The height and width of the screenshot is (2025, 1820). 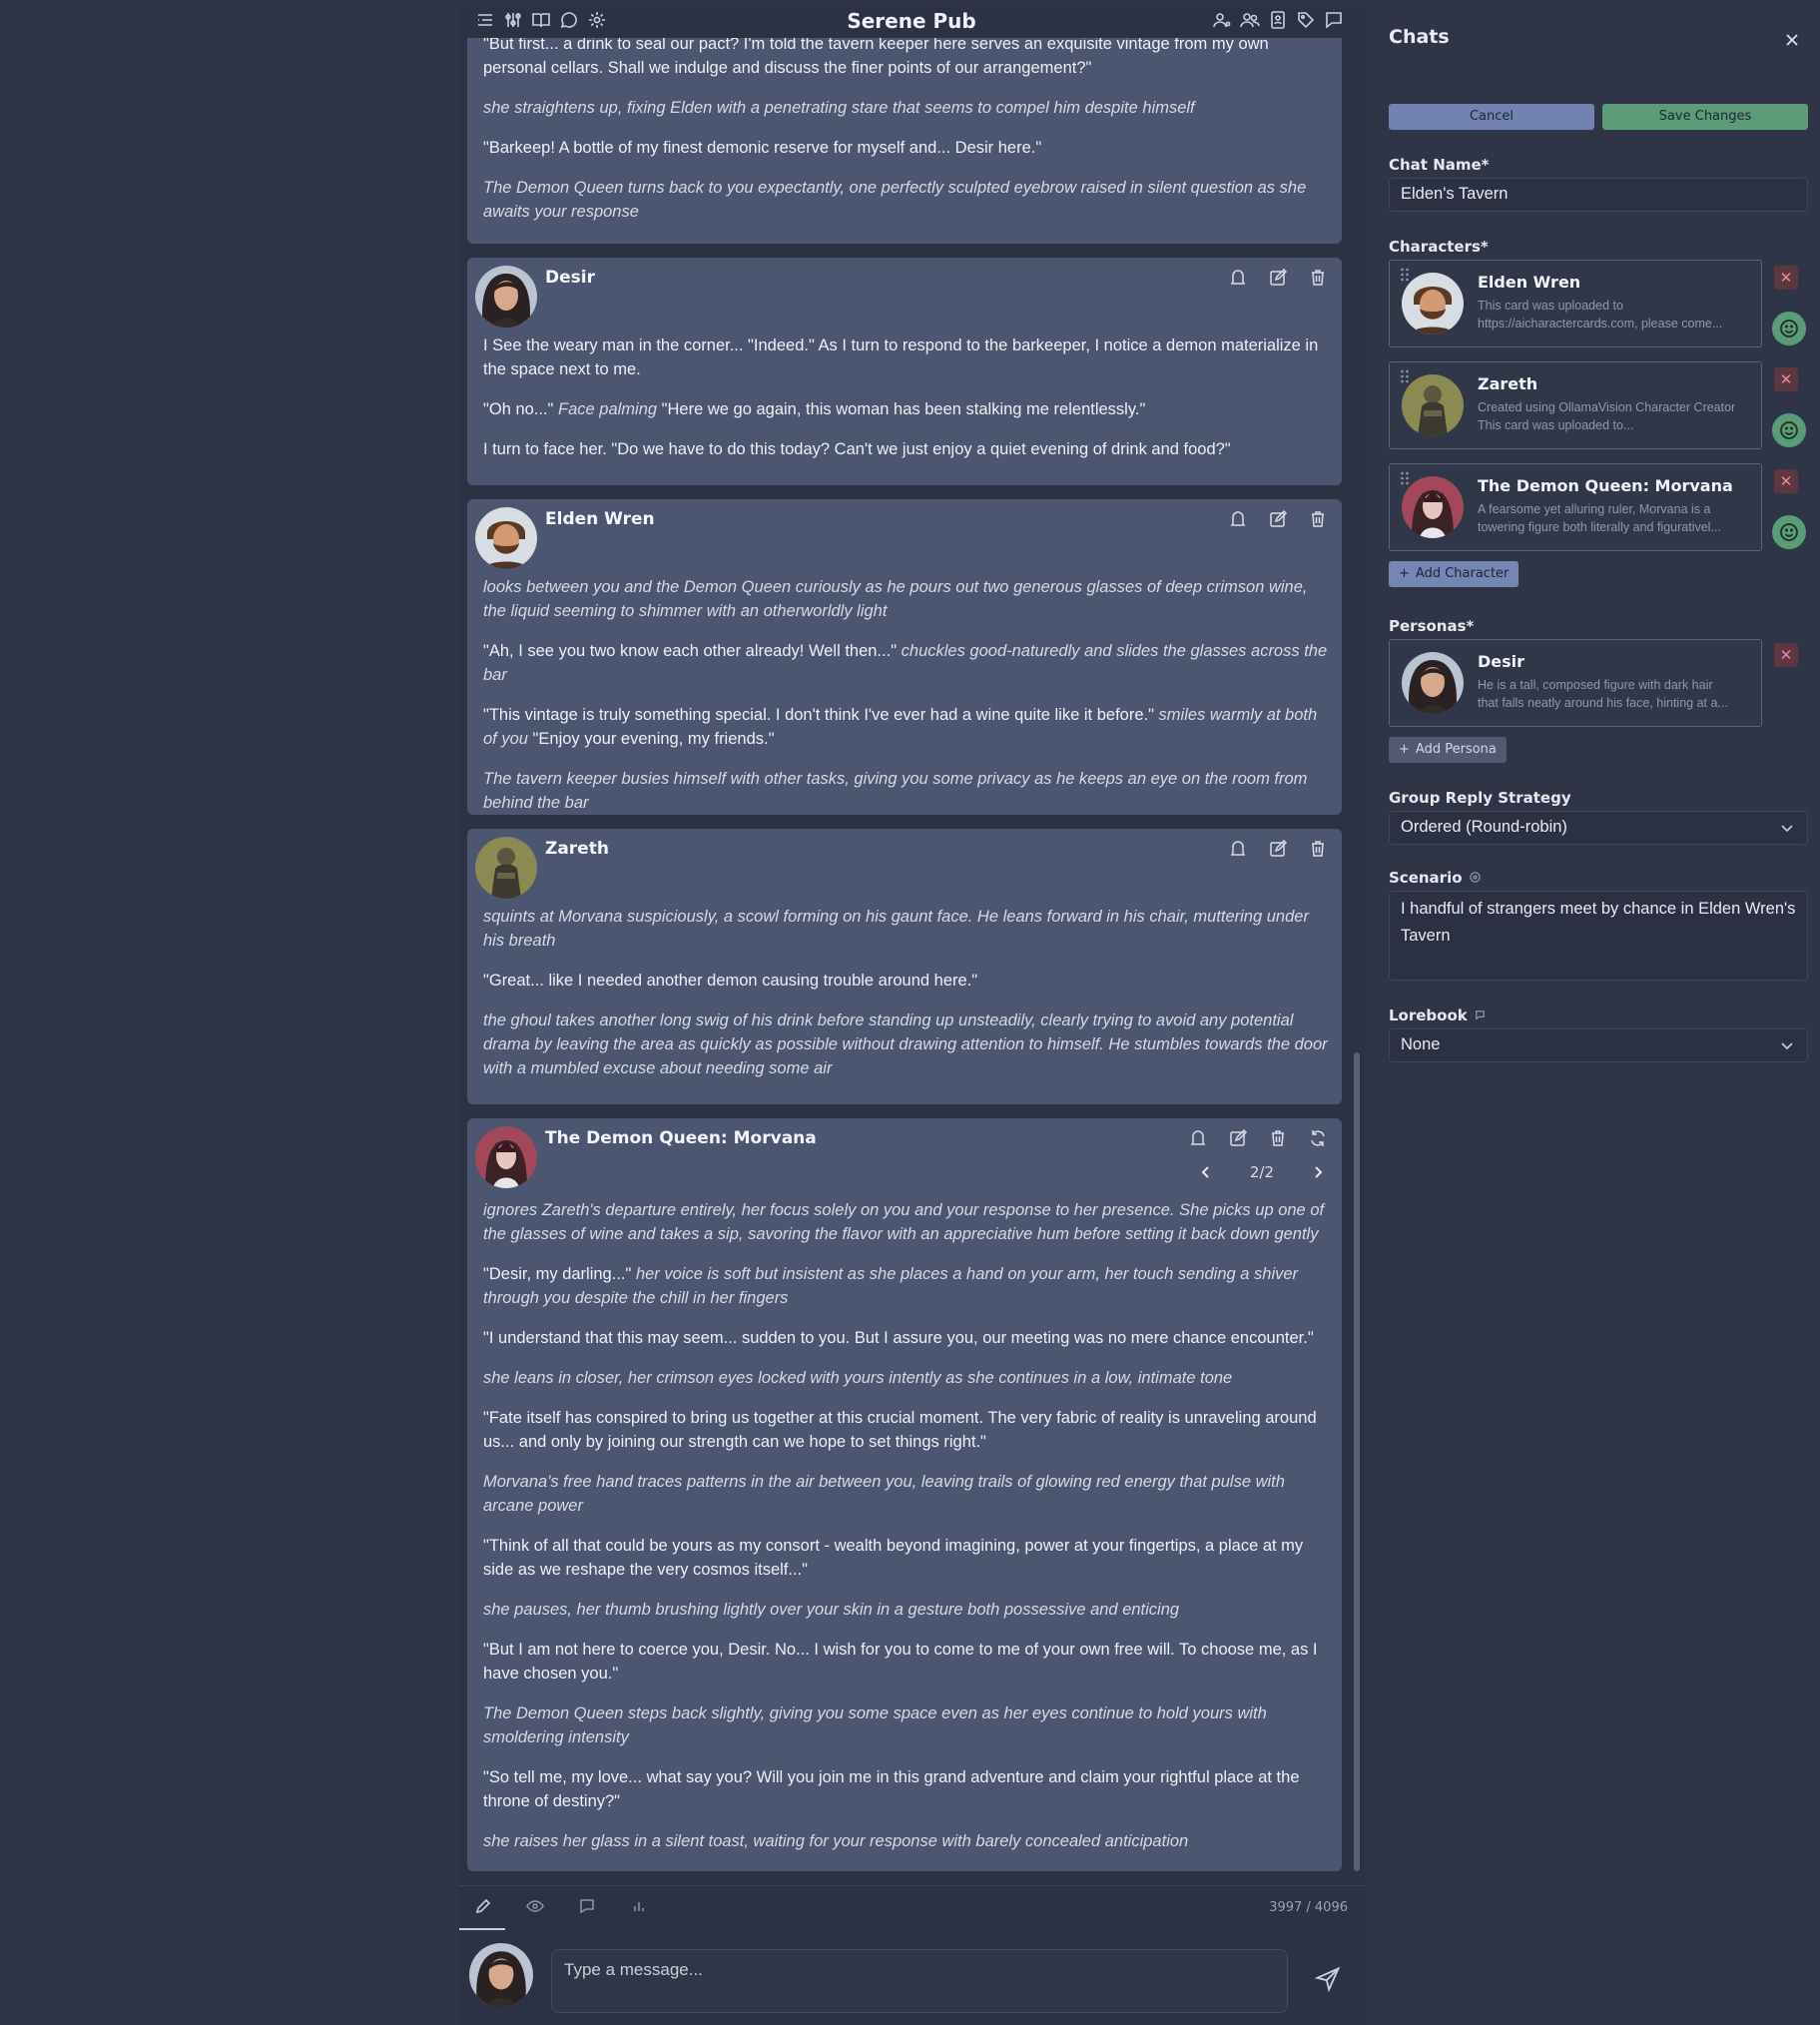 What do you see at coordinates (651, 739) in the screenshot?
I see `dialogue-text: "Enjoy your evening, my friends."` at bounding box center [651, 739].